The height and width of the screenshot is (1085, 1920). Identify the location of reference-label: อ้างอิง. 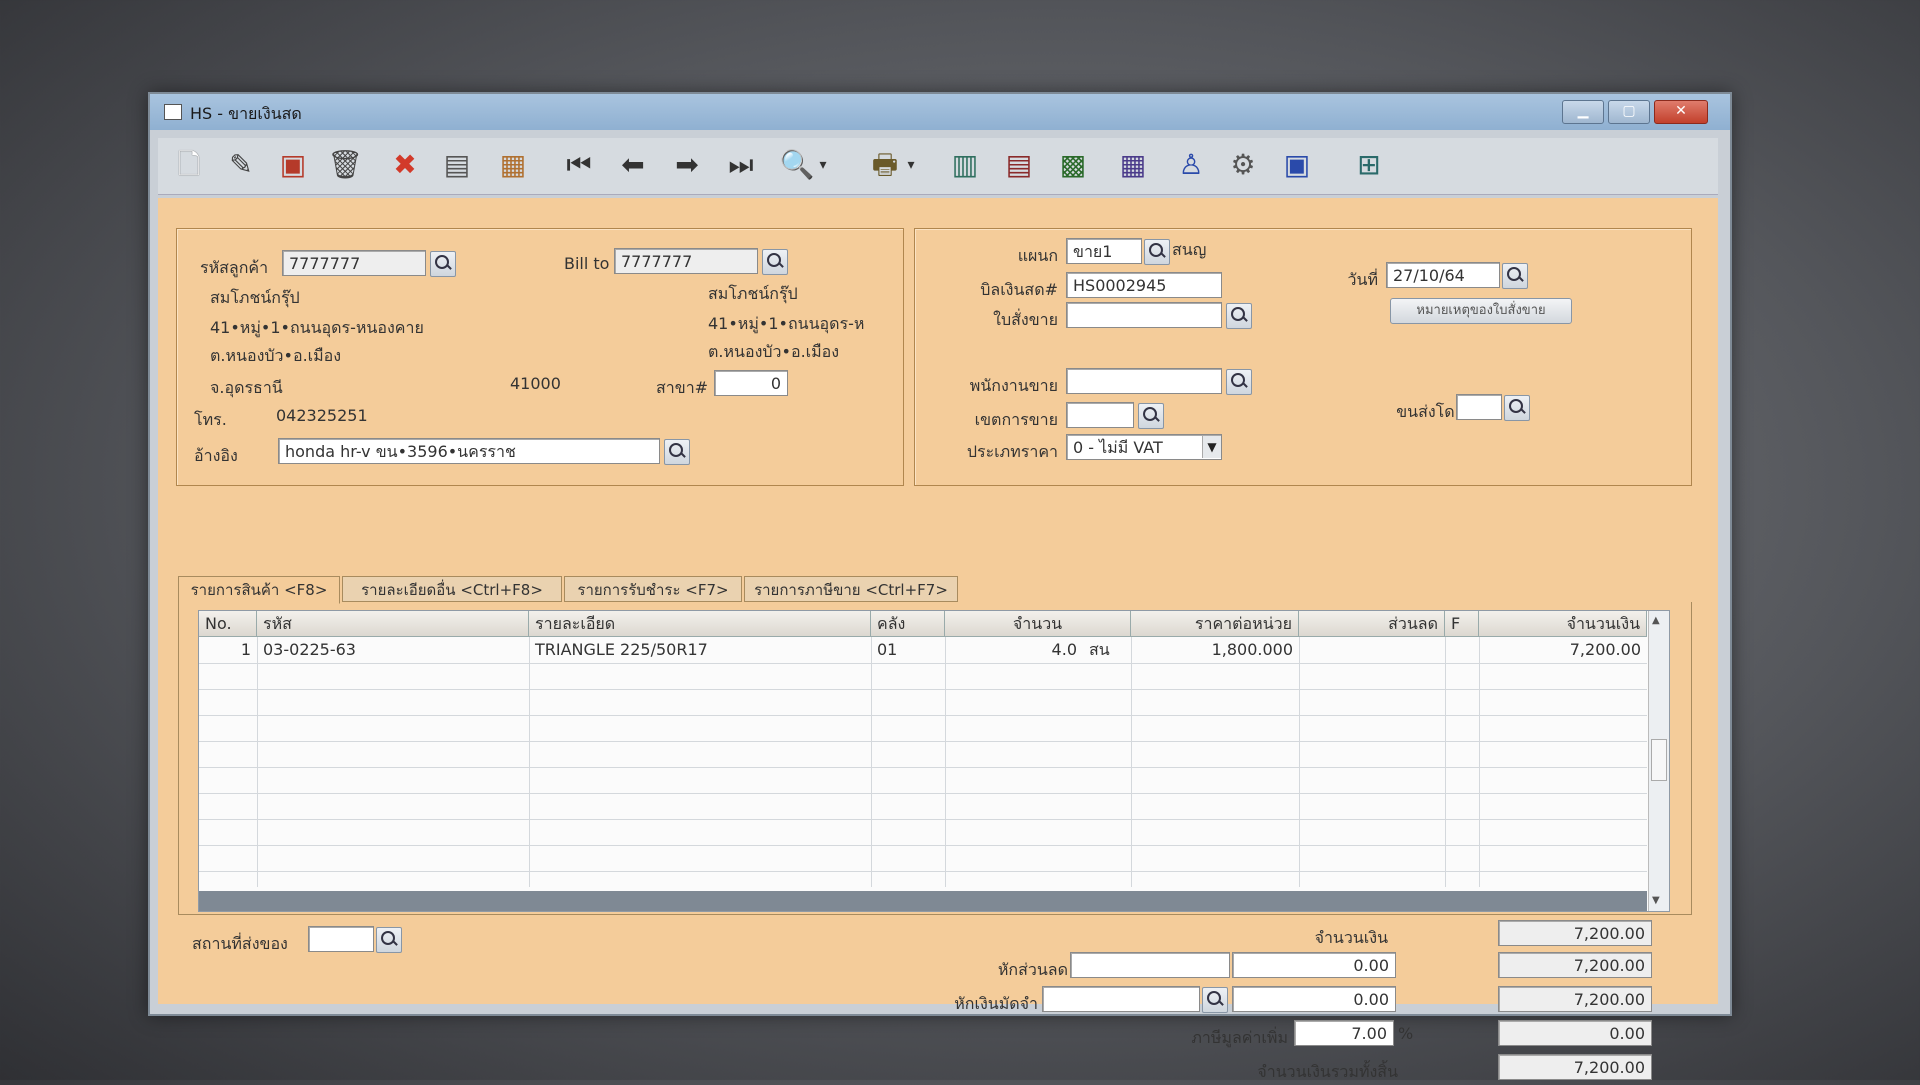
(216, 455).